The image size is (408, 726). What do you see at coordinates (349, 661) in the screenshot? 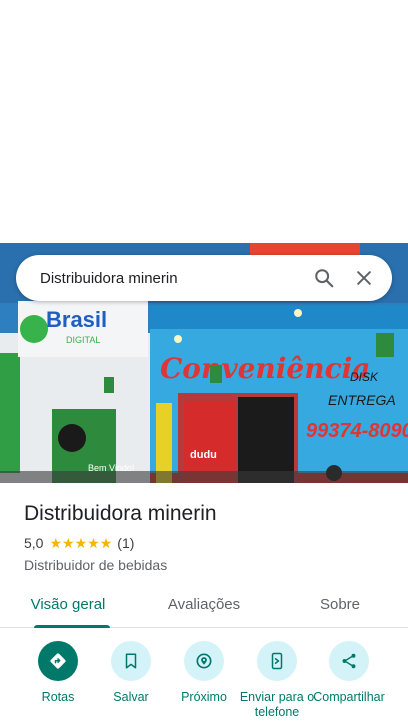
I see `share-icon` at bounding box center [349, 661].